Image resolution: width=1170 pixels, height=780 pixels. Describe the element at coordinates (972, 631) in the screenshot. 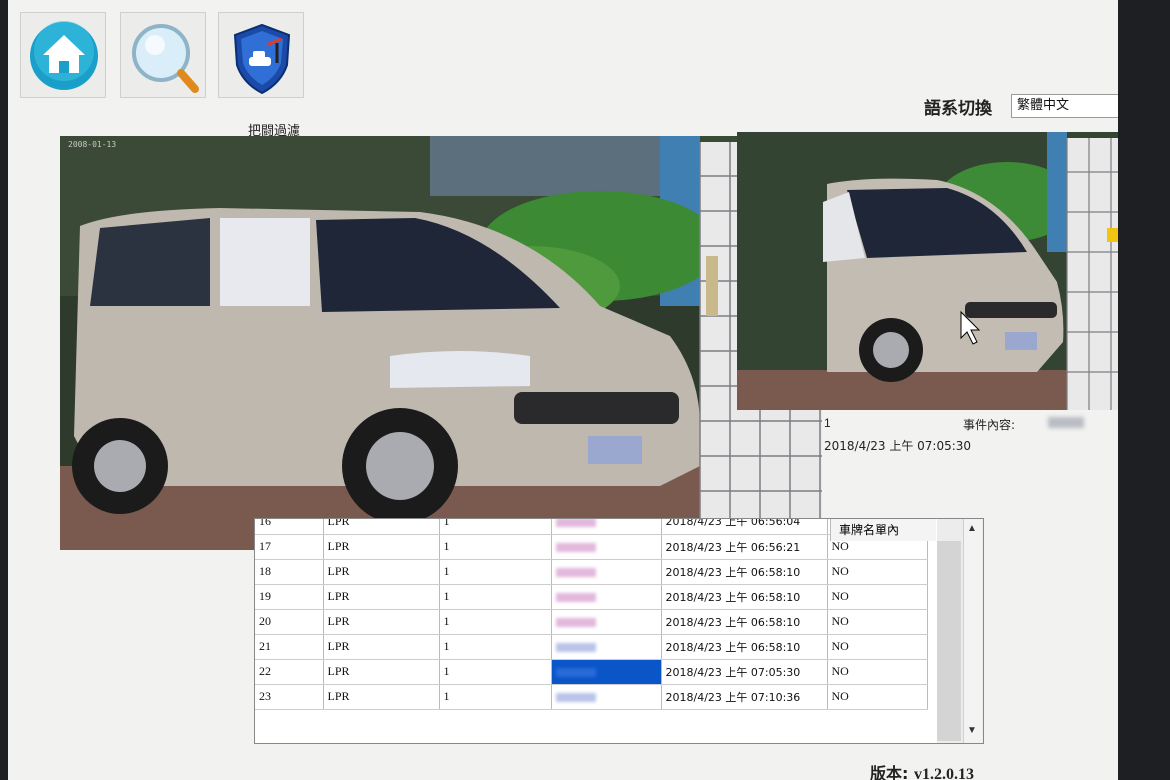

I see `scrollbar-track` at that location.